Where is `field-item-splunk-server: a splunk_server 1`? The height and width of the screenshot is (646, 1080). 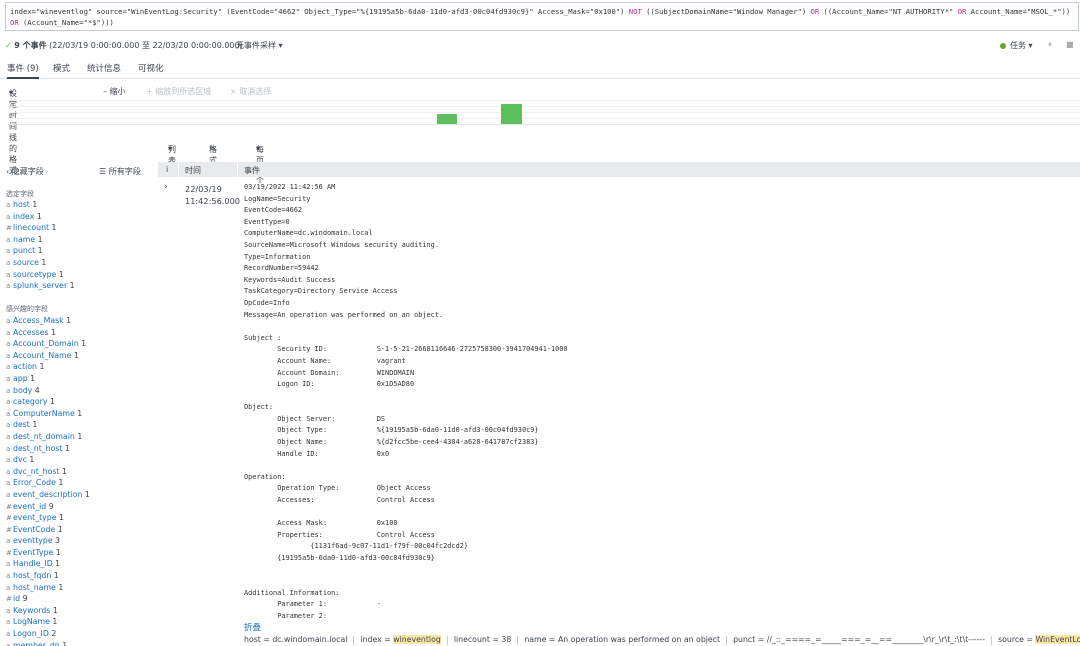
field-item-splunk-server: a splunk_server 1 is located at coordinates (40, 286).